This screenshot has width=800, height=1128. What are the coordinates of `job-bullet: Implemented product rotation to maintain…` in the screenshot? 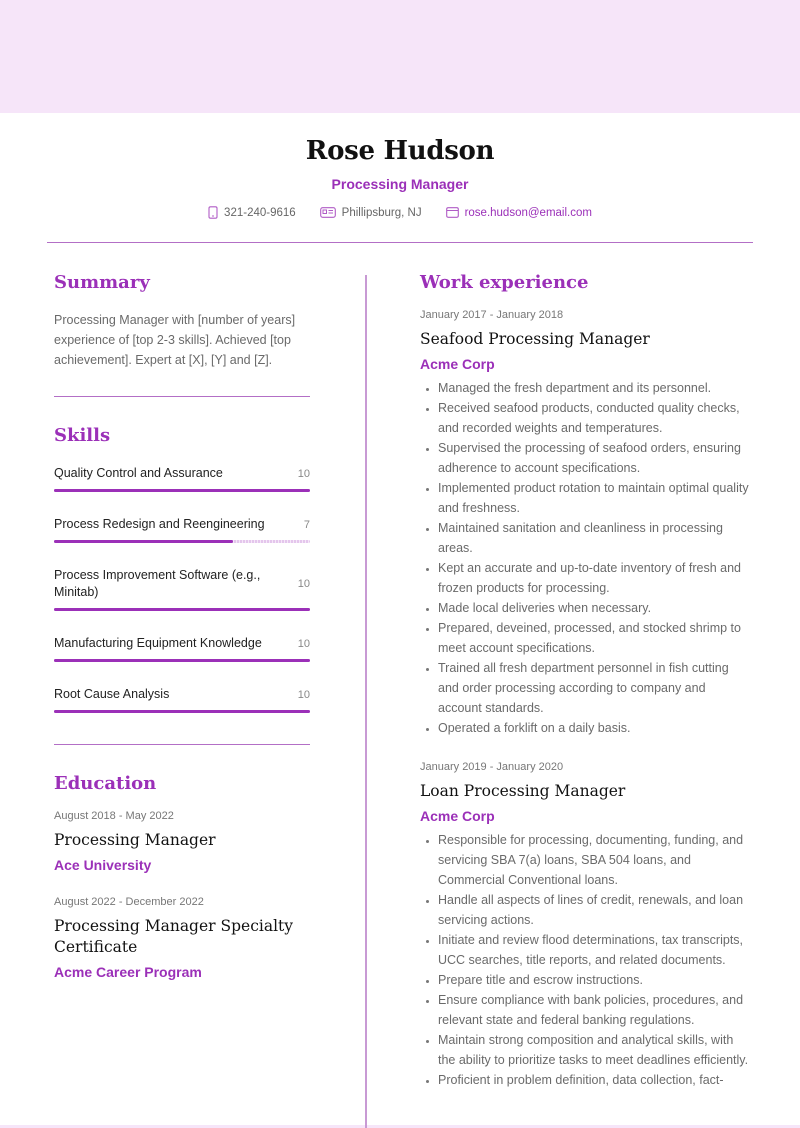 It's located at (594, 498).